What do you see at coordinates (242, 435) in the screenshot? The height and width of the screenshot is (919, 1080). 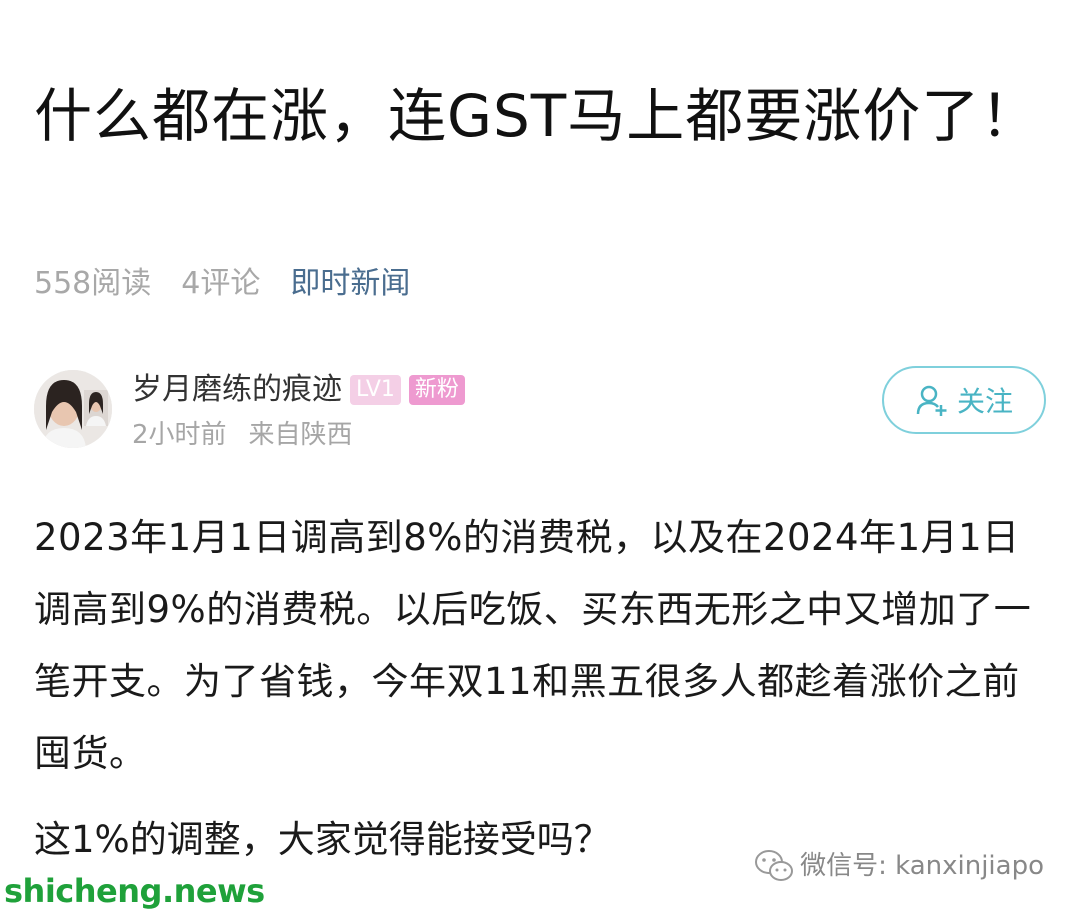 I see `author-subinfo: 2小时前 来自陕西` at bounding box center [242, 435].